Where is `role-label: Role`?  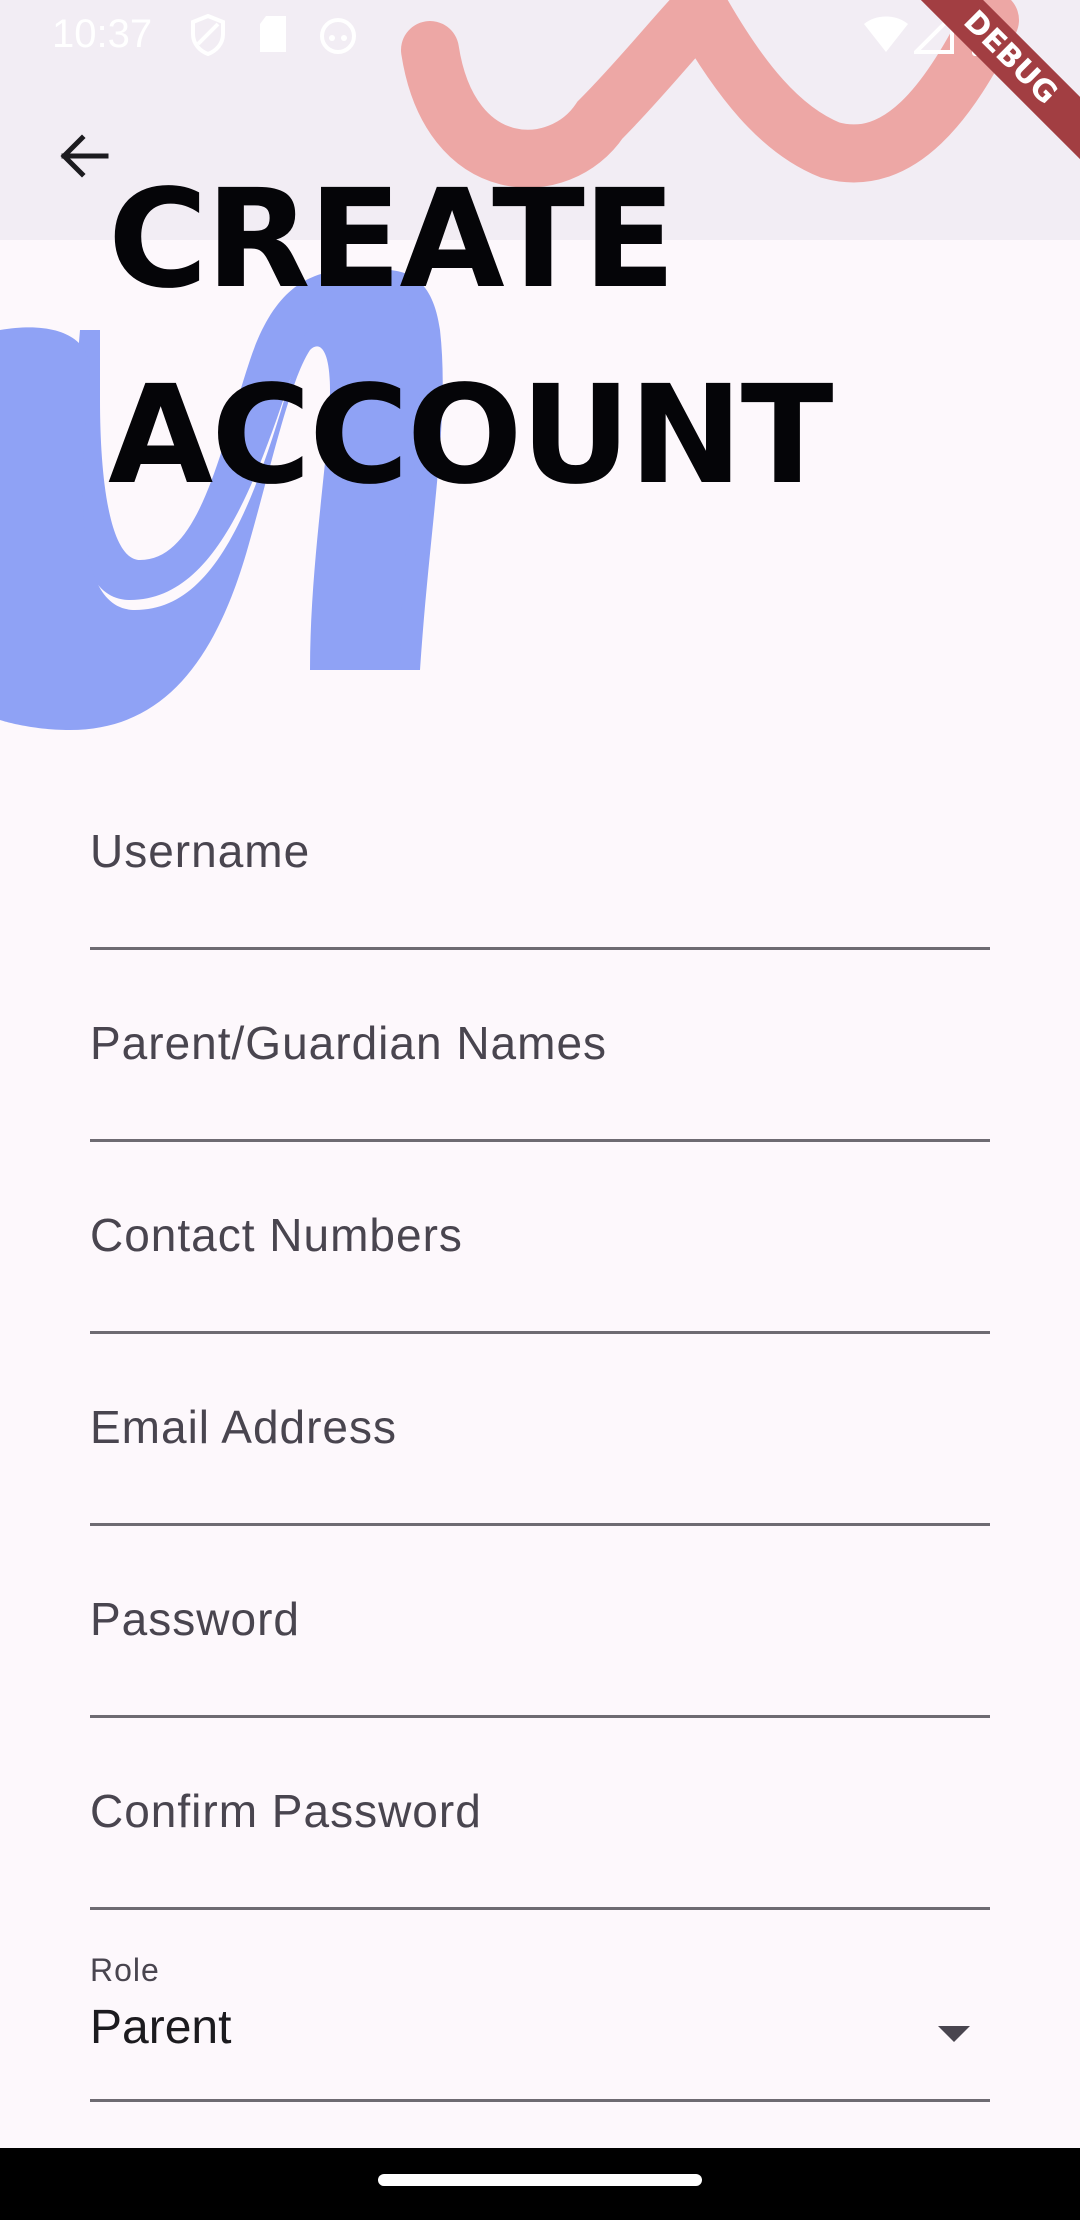 role-label: Role is located at coordinates (125, 1970).